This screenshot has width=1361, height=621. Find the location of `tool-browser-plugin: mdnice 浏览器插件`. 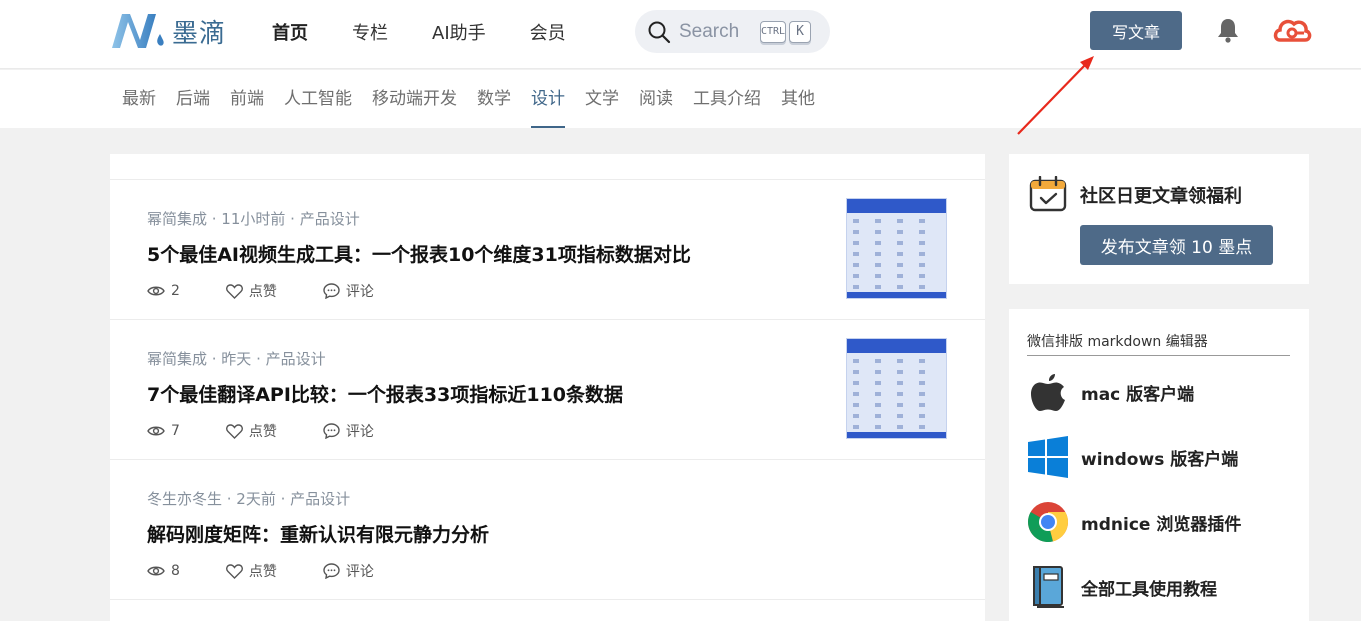

tool-browser-plugin: mdnice 浏览器插件 is located at coordinates (1134, 522).